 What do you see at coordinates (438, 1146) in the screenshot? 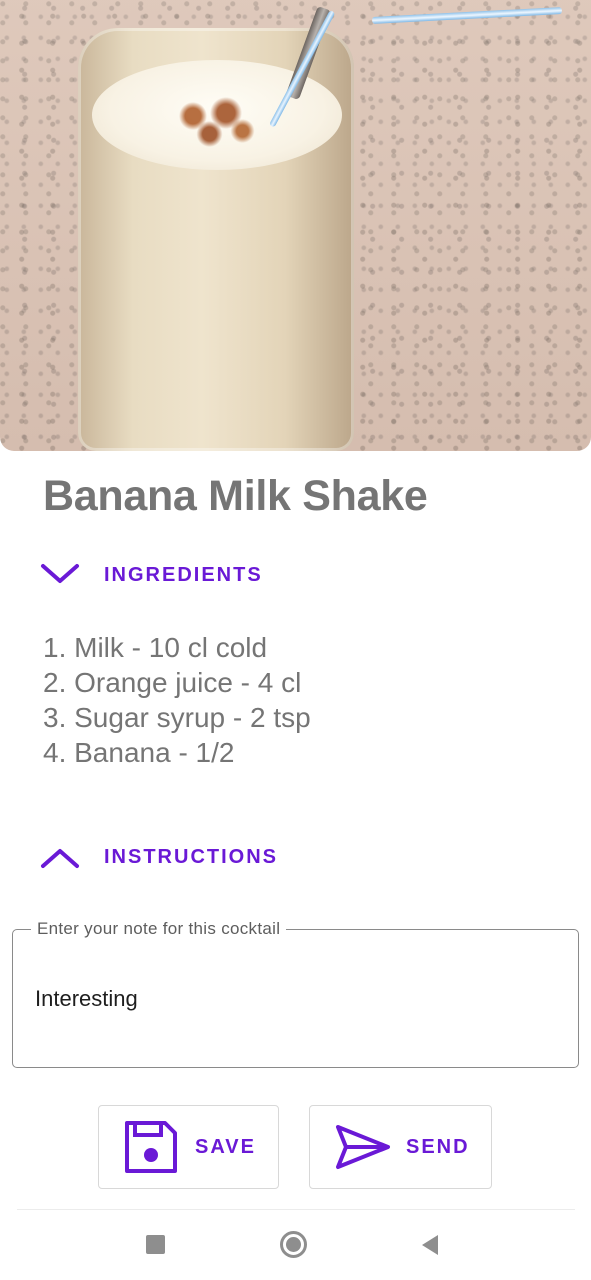
I see `send-button-label: SEND` at bounding box center [438, 1146].